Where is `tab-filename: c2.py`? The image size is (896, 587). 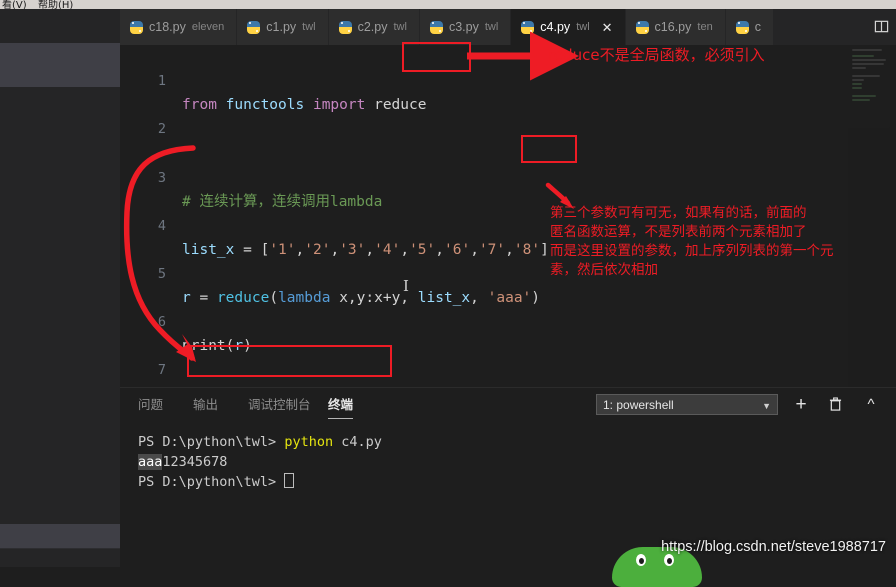
tab-filename: c2.py is located at coordinates (372, 27).